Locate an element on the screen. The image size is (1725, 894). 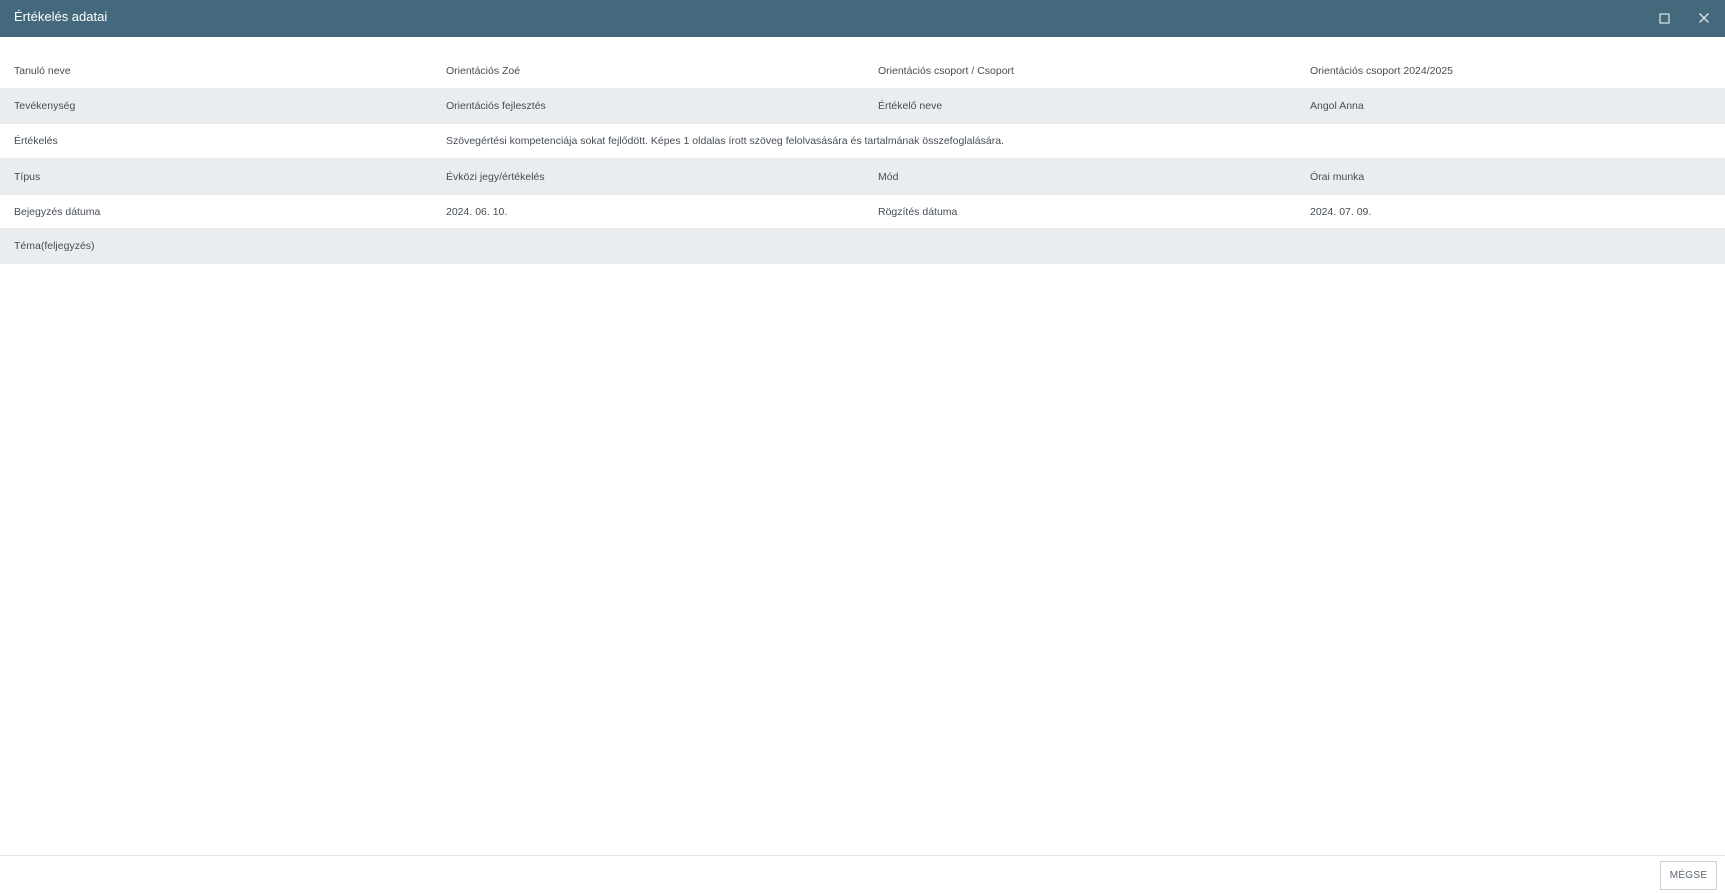
value-evaluator: Angol Anna is located at coordinates (1337, 106).